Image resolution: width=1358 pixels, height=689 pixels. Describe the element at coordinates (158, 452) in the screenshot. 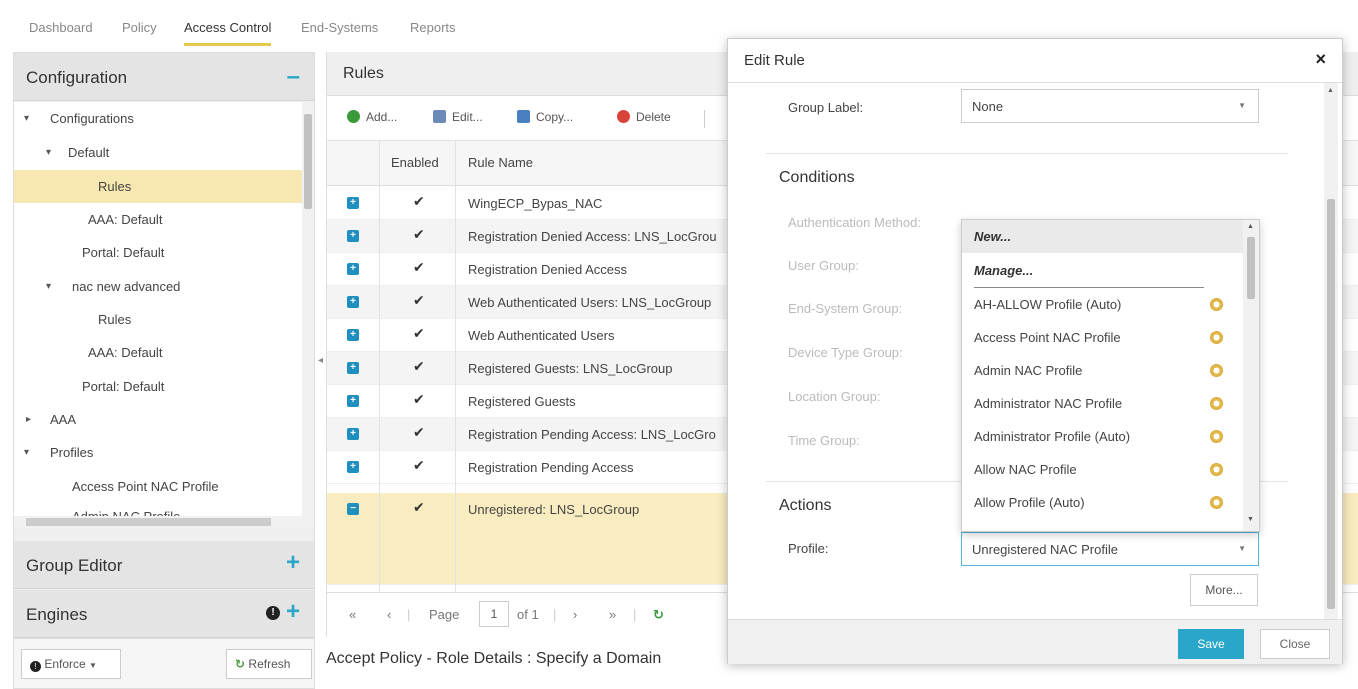

I see `tree-item-profiles: ▾ Profiles` at that location.